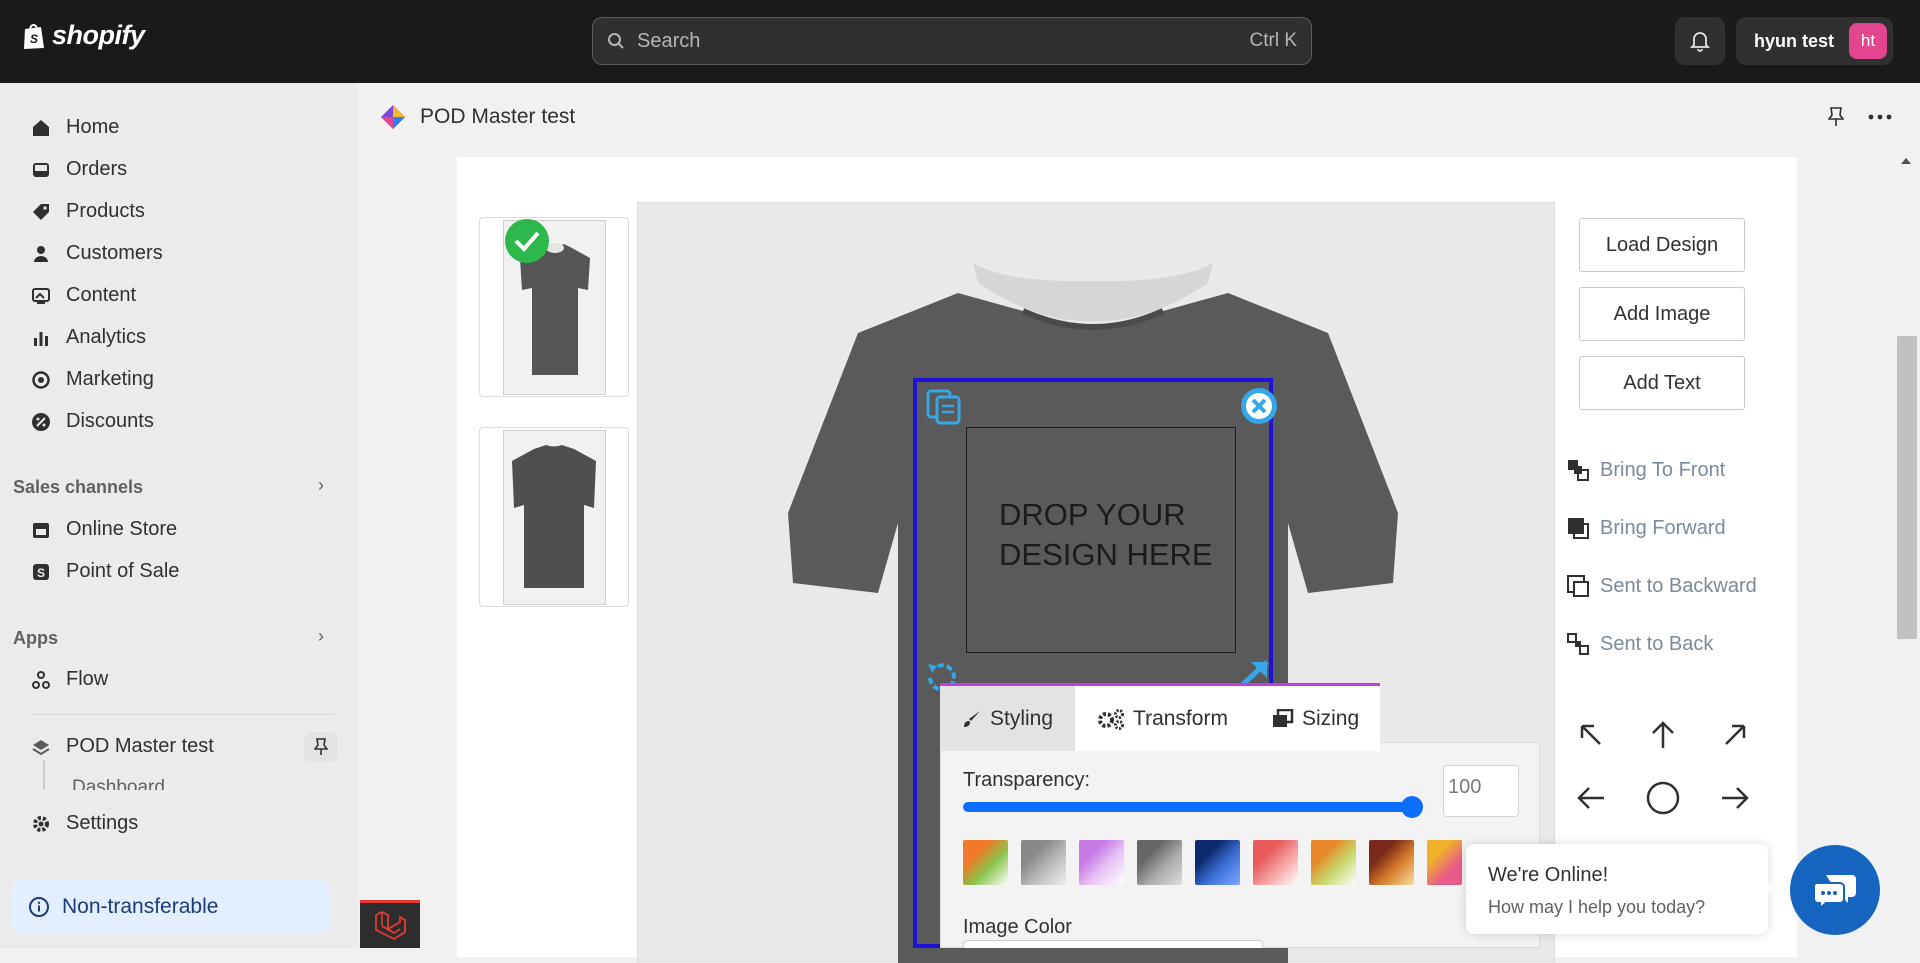 Image resolution: width=1920 pixels, height=963 pixels. I want to click on sidebar-item-online-store: Online Store, so click(103, 529).